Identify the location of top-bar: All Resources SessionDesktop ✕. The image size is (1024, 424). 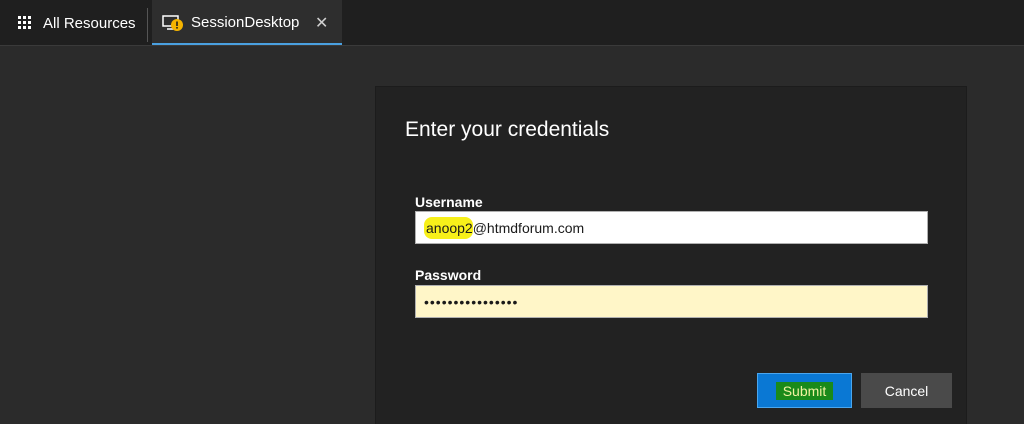
(512, 23).